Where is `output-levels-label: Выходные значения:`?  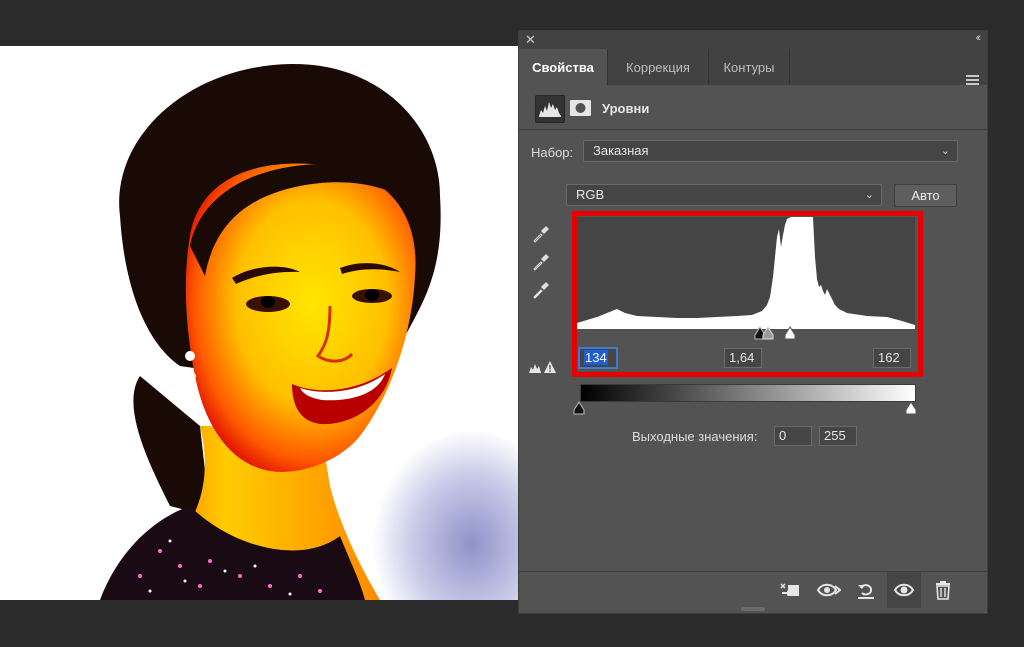
output-levels-label: Выходные значения: is located at coordinates (695, 436).